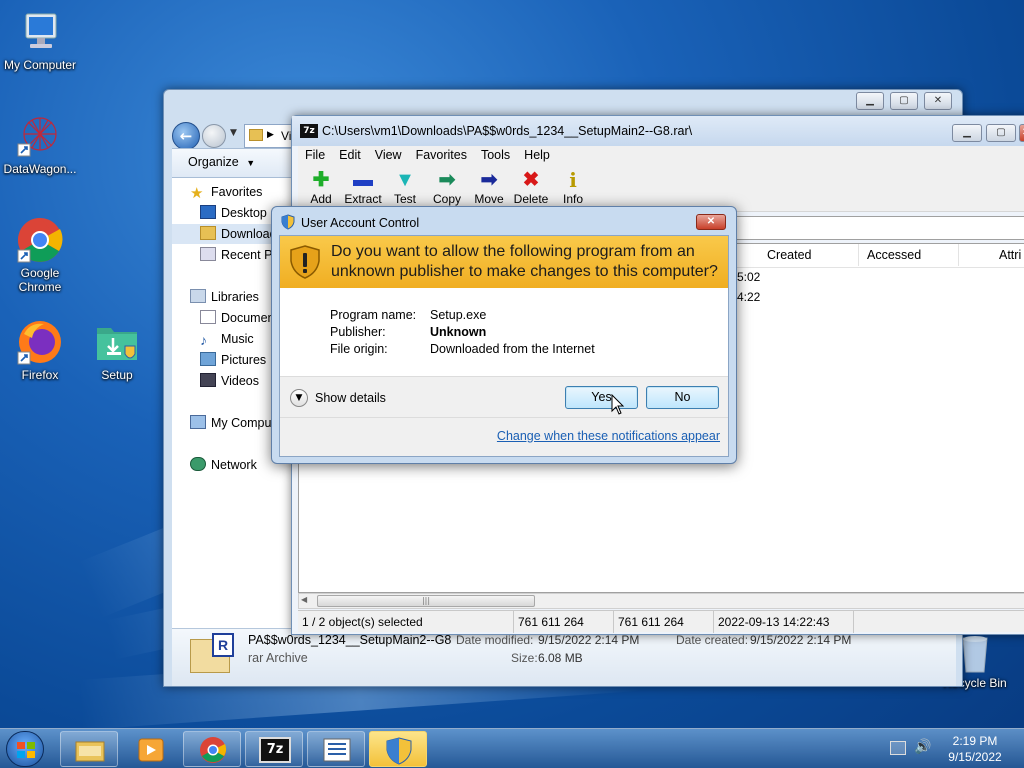  Describe the element at coordinates (274, 749) in the screenshot. I see `taskbar-7zip: 7z` at that location.